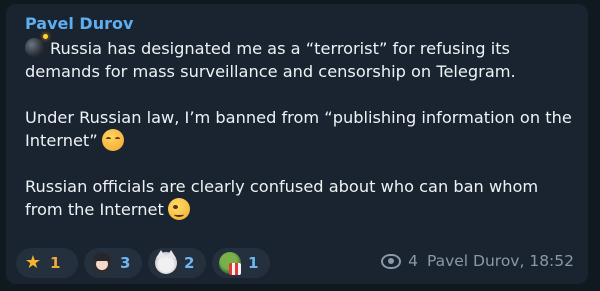  I want to click on message-footer: ★ 1 3 2 1 4 Pavel Durov, 18:52, so click(295, 263).